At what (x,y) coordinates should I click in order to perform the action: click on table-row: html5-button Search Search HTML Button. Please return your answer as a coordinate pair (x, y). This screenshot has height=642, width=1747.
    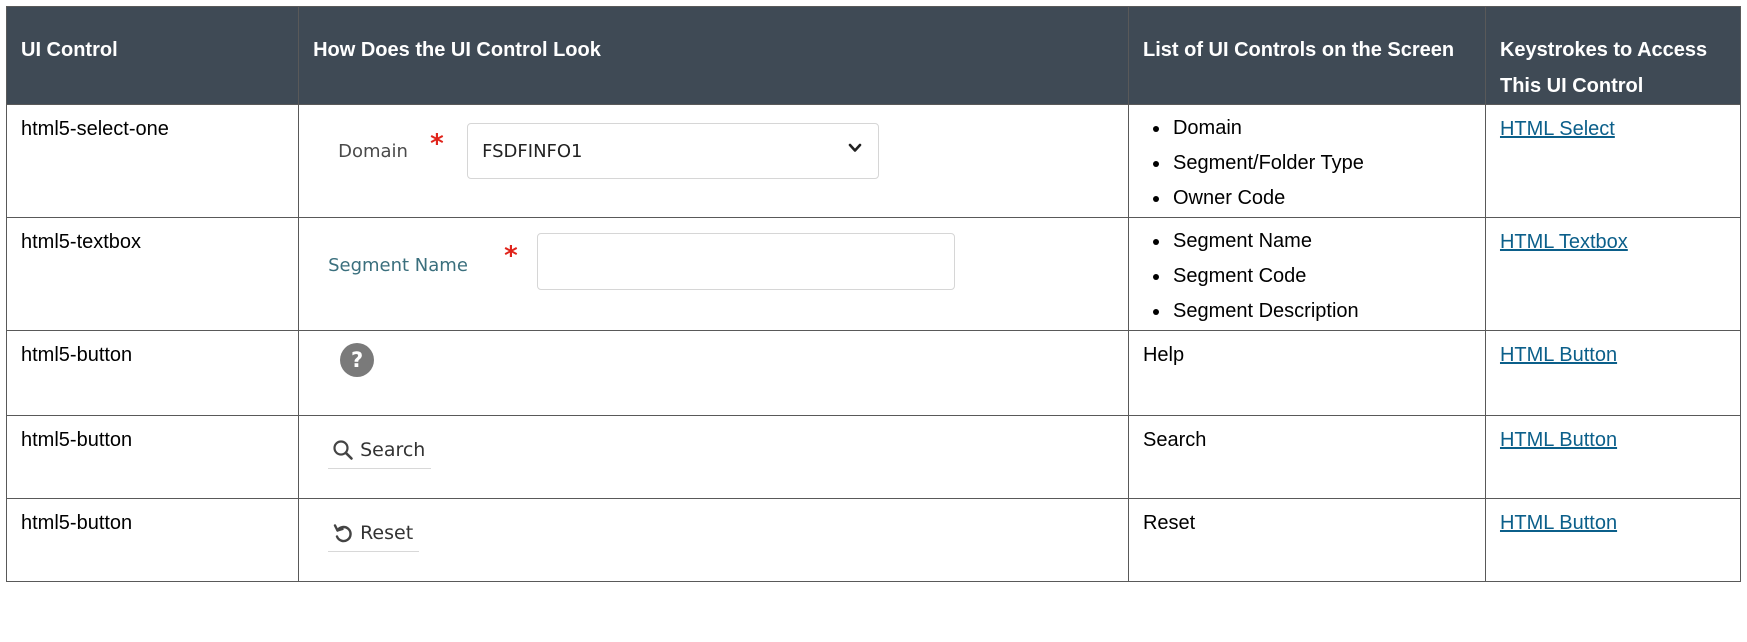
    Looking at the image, I should click on (873, 457).